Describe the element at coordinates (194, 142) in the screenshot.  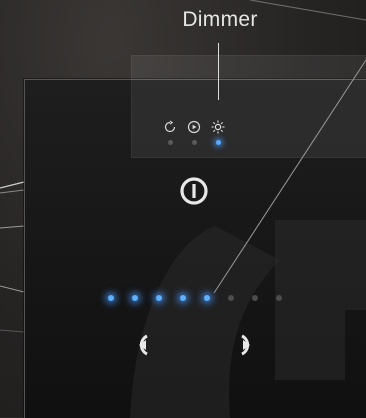
I see `mode-indicator-play` at that location.